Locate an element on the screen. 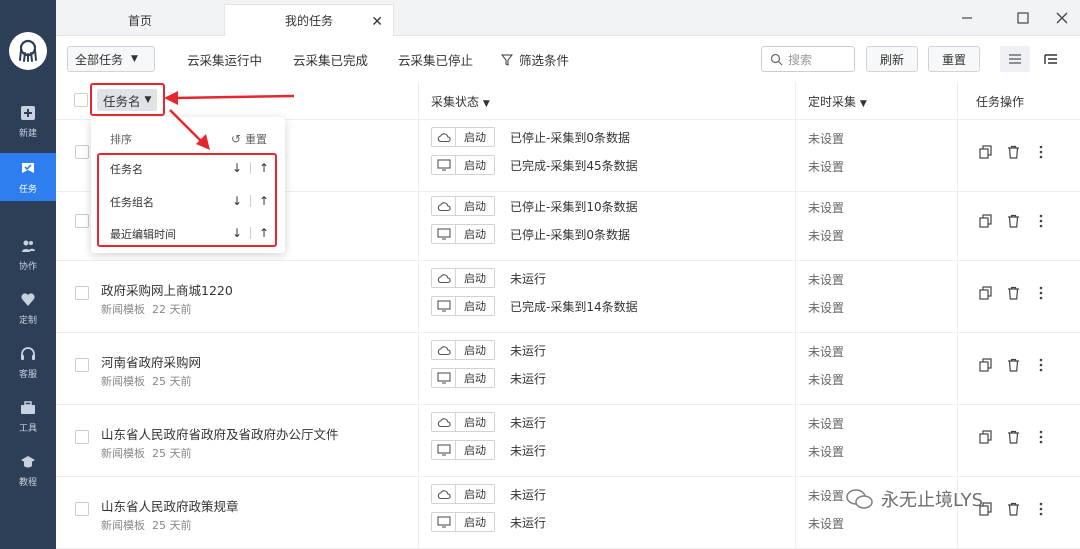  maximize-icon is located at coordinates (1023, 18).